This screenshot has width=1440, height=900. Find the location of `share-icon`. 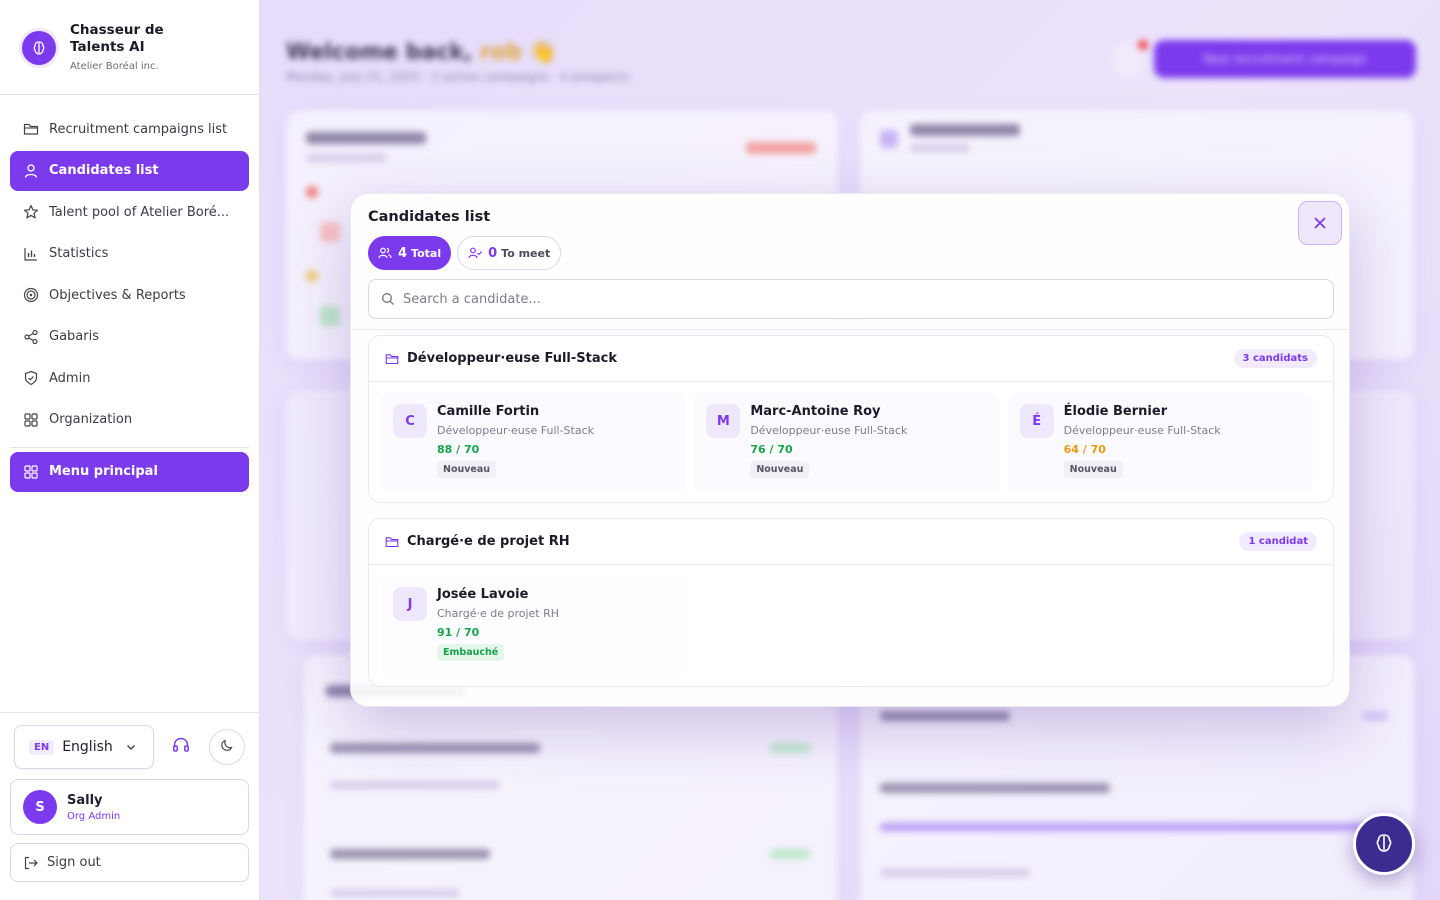

share-icon is located at coordinates (31, 337).